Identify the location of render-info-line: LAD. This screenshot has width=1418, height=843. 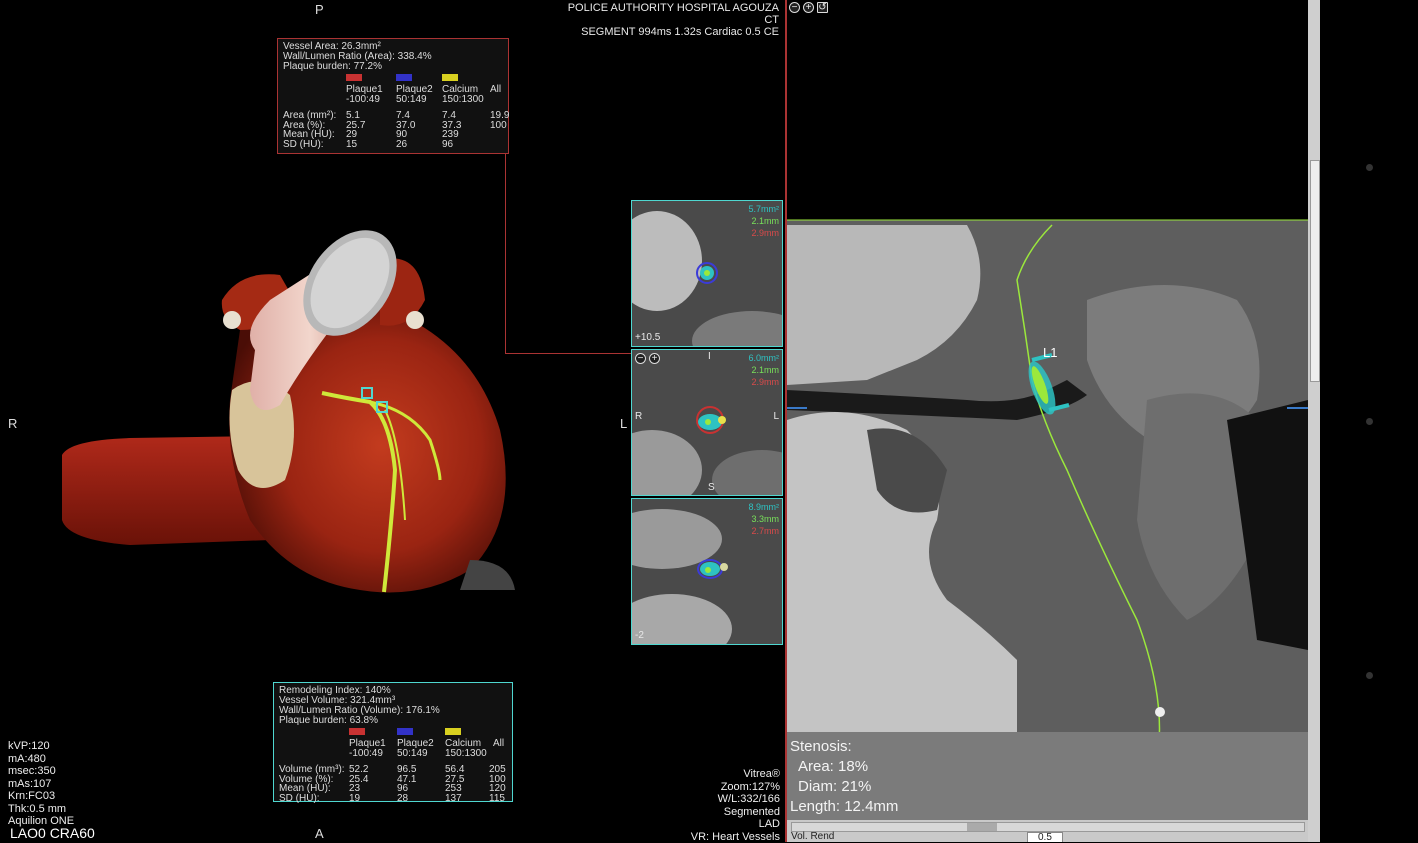
(735, 824).